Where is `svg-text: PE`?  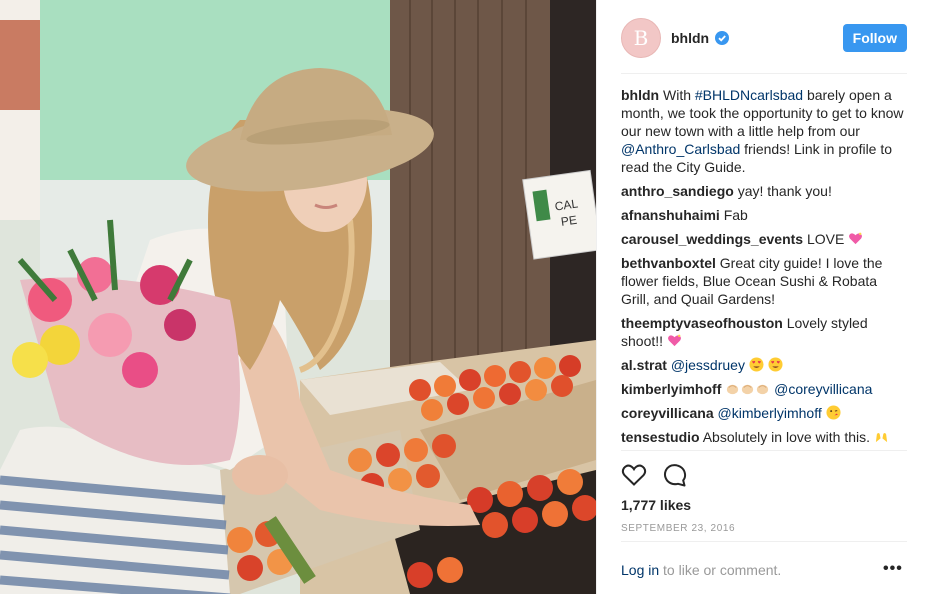 svg-text: PE is located at coordinates (569, 221).